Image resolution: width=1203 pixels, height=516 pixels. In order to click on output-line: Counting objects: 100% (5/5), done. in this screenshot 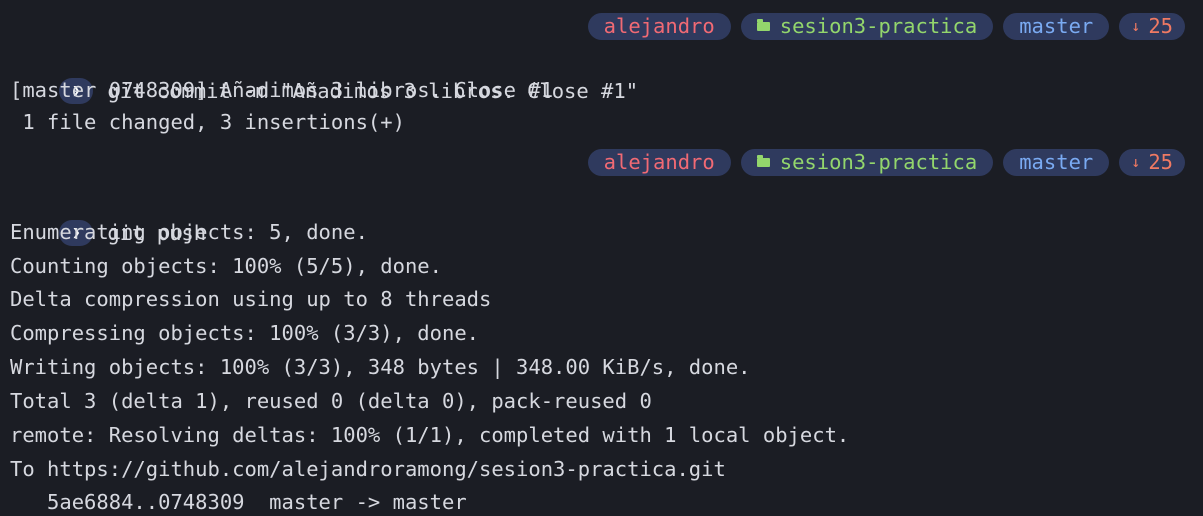, I will do `click(226, 266)`.